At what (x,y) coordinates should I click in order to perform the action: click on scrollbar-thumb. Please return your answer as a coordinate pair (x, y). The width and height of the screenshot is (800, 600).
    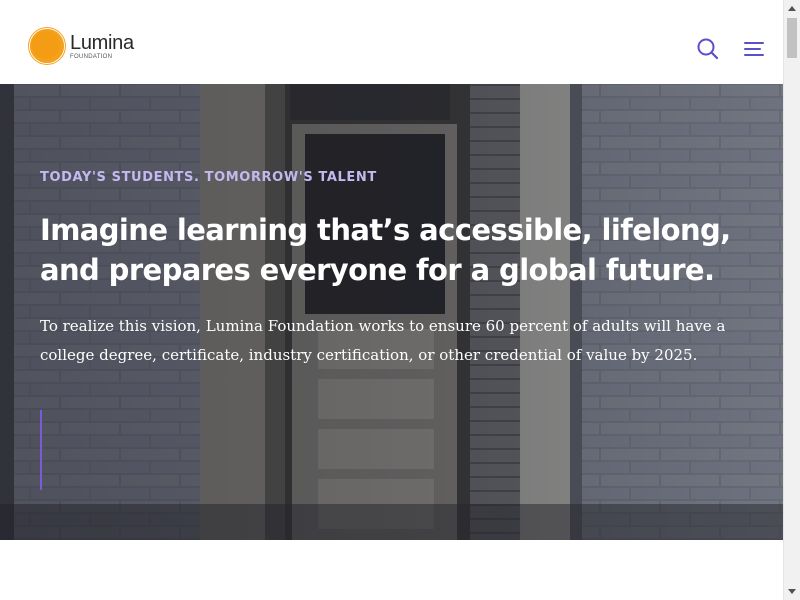
    Looking at the image, I should click on (792, 38).